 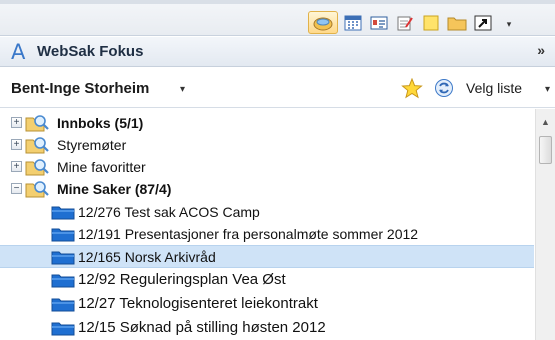 I want to click on tree-node-label: Mine favoritter, so click(x=101, y=167).